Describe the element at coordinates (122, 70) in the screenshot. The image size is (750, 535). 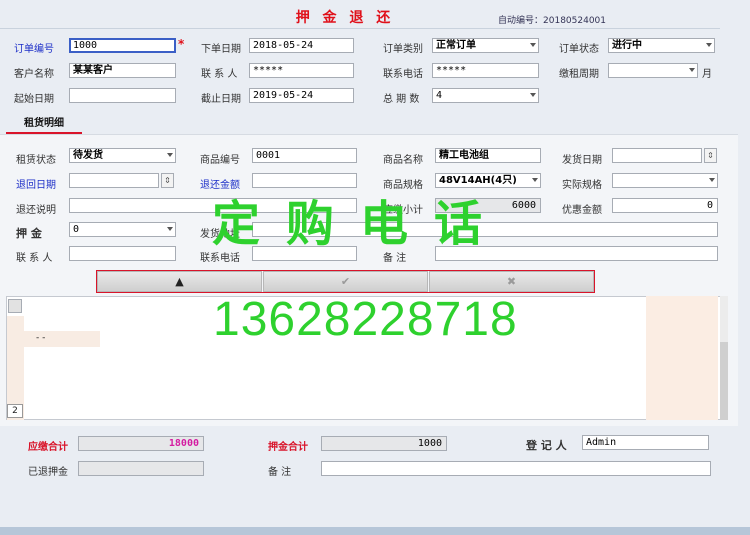
I see `customer-input: 某某客户` at that location.